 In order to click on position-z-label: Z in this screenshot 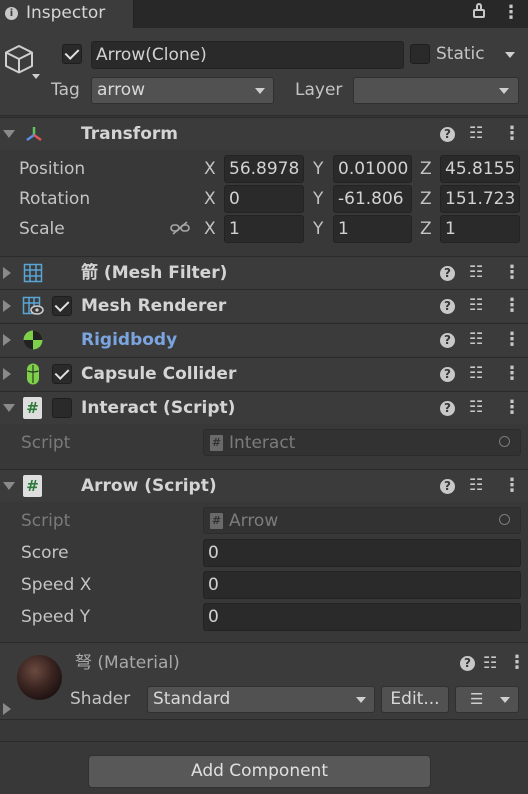, I will do `click(426, 169)`.